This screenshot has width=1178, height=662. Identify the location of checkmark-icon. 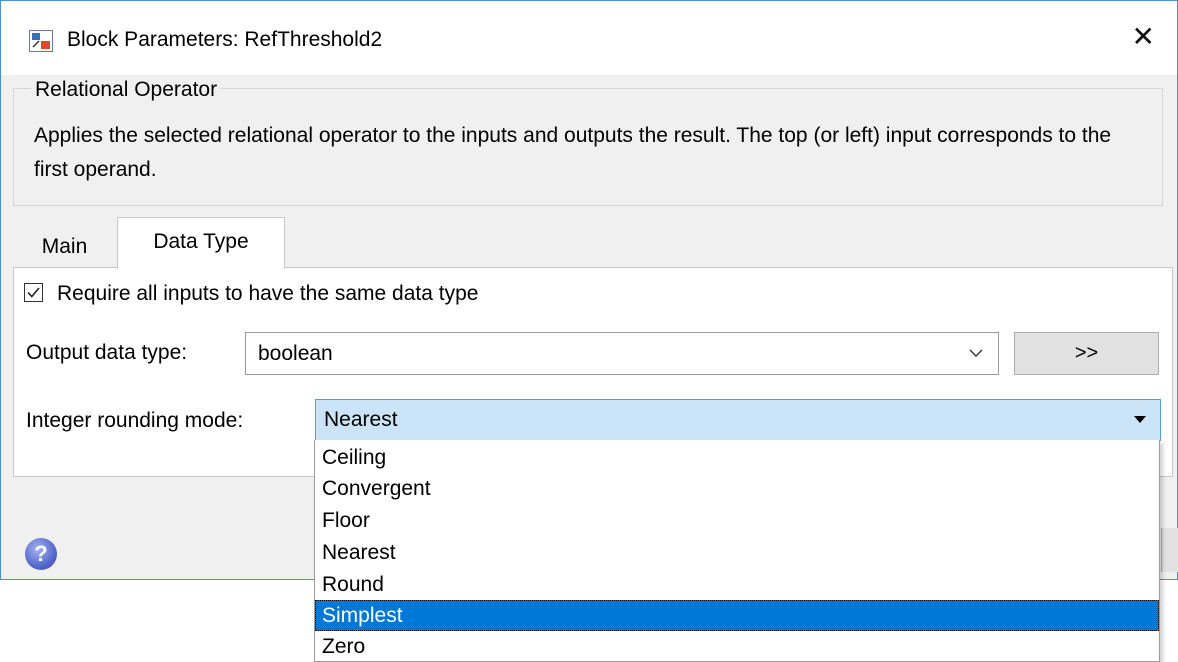
(33, 292).